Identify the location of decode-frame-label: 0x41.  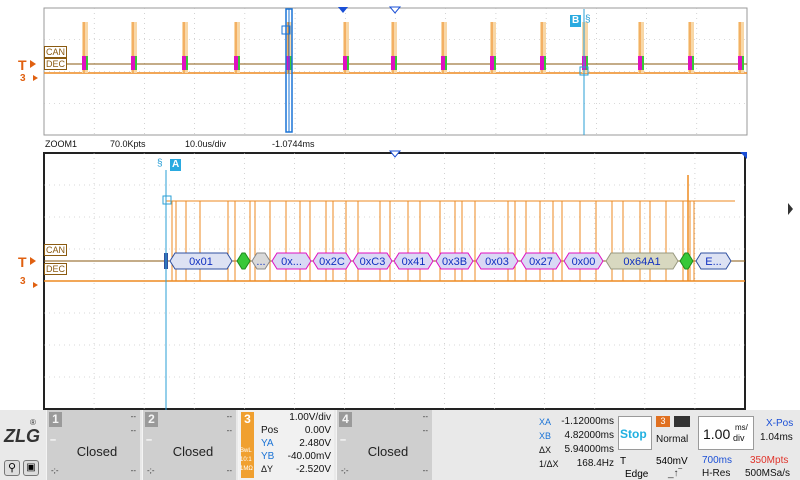
(414, 262).